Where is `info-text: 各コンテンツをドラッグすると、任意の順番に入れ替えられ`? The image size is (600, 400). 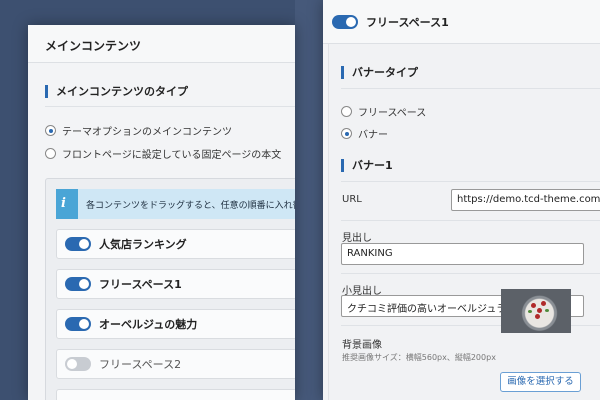 info-text: 各コンテンツをドラッグすると、任意の順番に入れ替えられ is located at coordinates (190, 206).